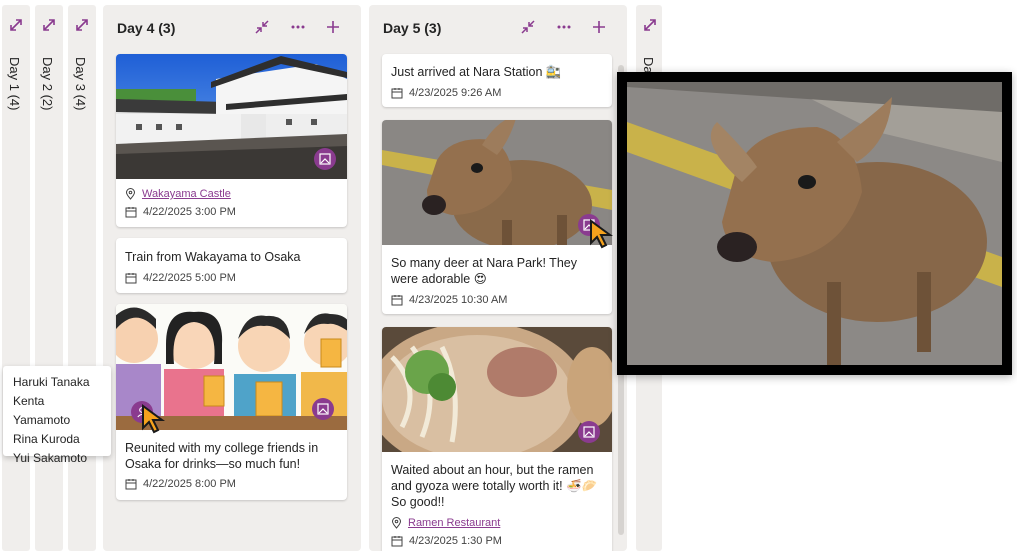 This screenshot has height=551, width=1017. Describe the element at coordinates (186, 194) in the screenshot. I see `location-link: Wakayama Castle` at that location.